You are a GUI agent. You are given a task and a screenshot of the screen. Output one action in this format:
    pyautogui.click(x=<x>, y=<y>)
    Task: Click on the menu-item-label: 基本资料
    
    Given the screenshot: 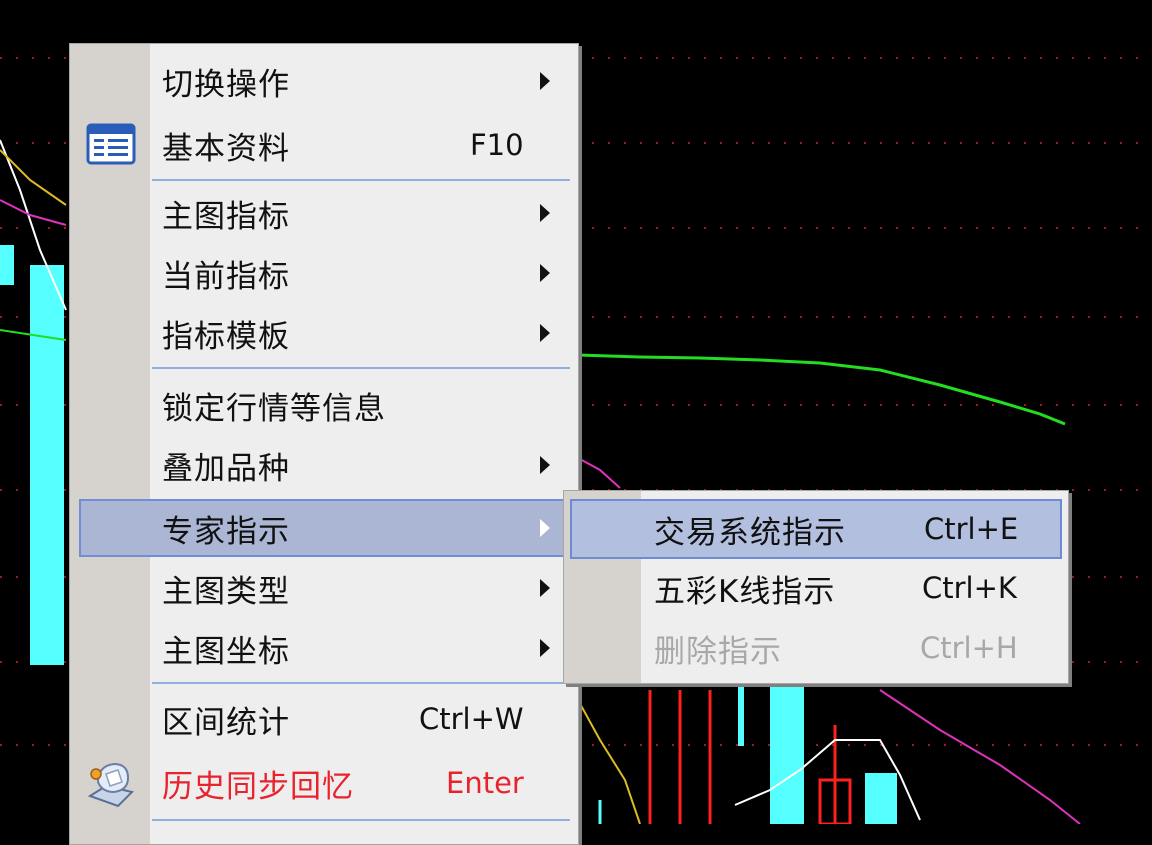 What is the action you would take?
    pyautogui.click(x=226, y=148)
    